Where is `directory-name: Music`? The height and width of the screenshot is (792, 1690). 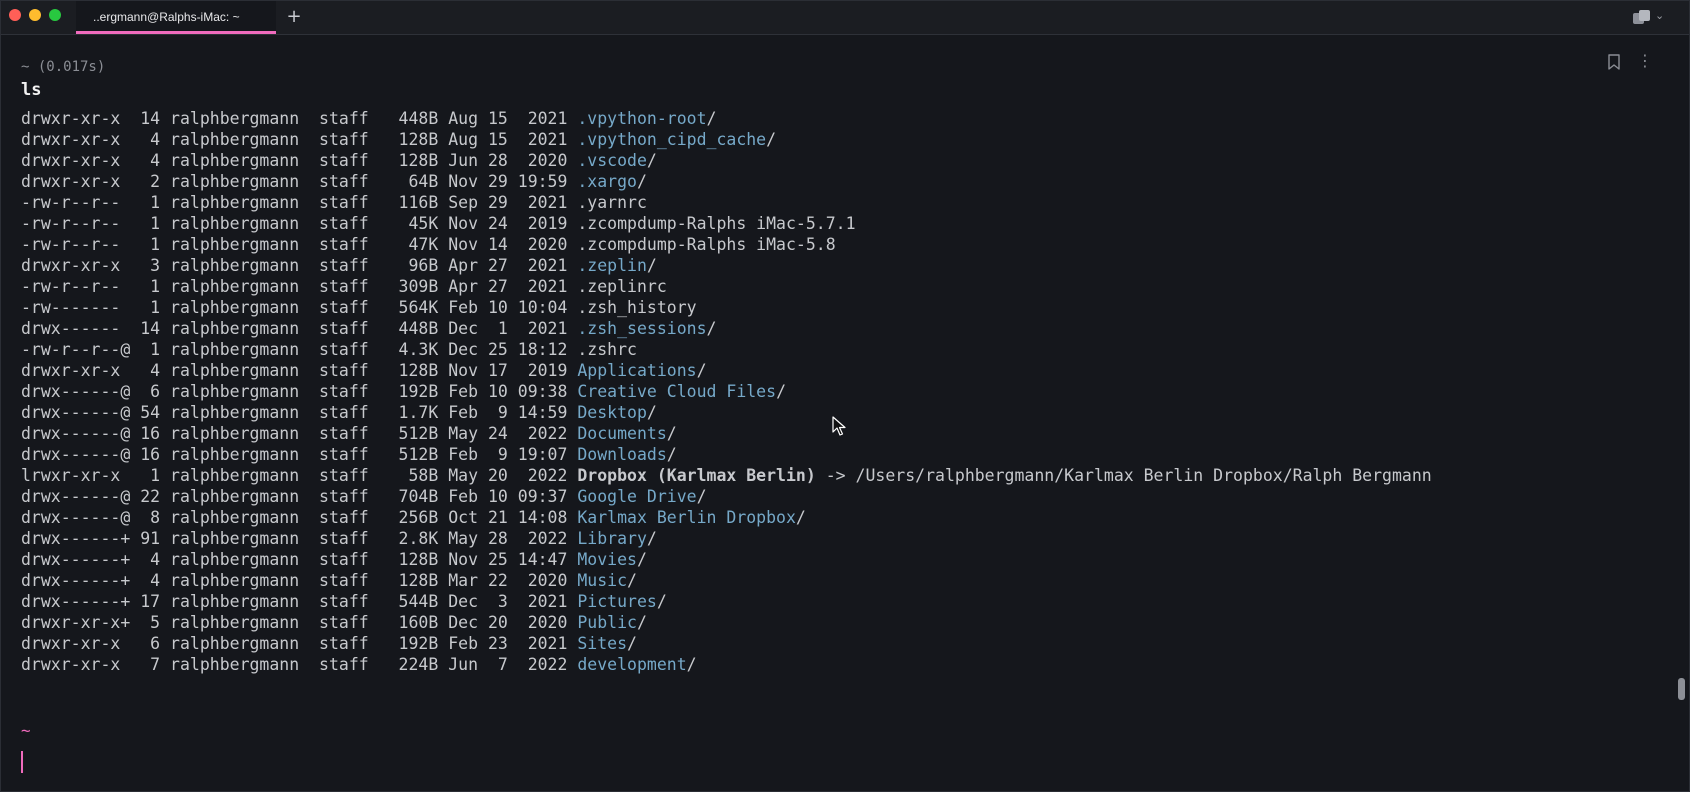 directory-name: Music is located at coordinates (602, 580).